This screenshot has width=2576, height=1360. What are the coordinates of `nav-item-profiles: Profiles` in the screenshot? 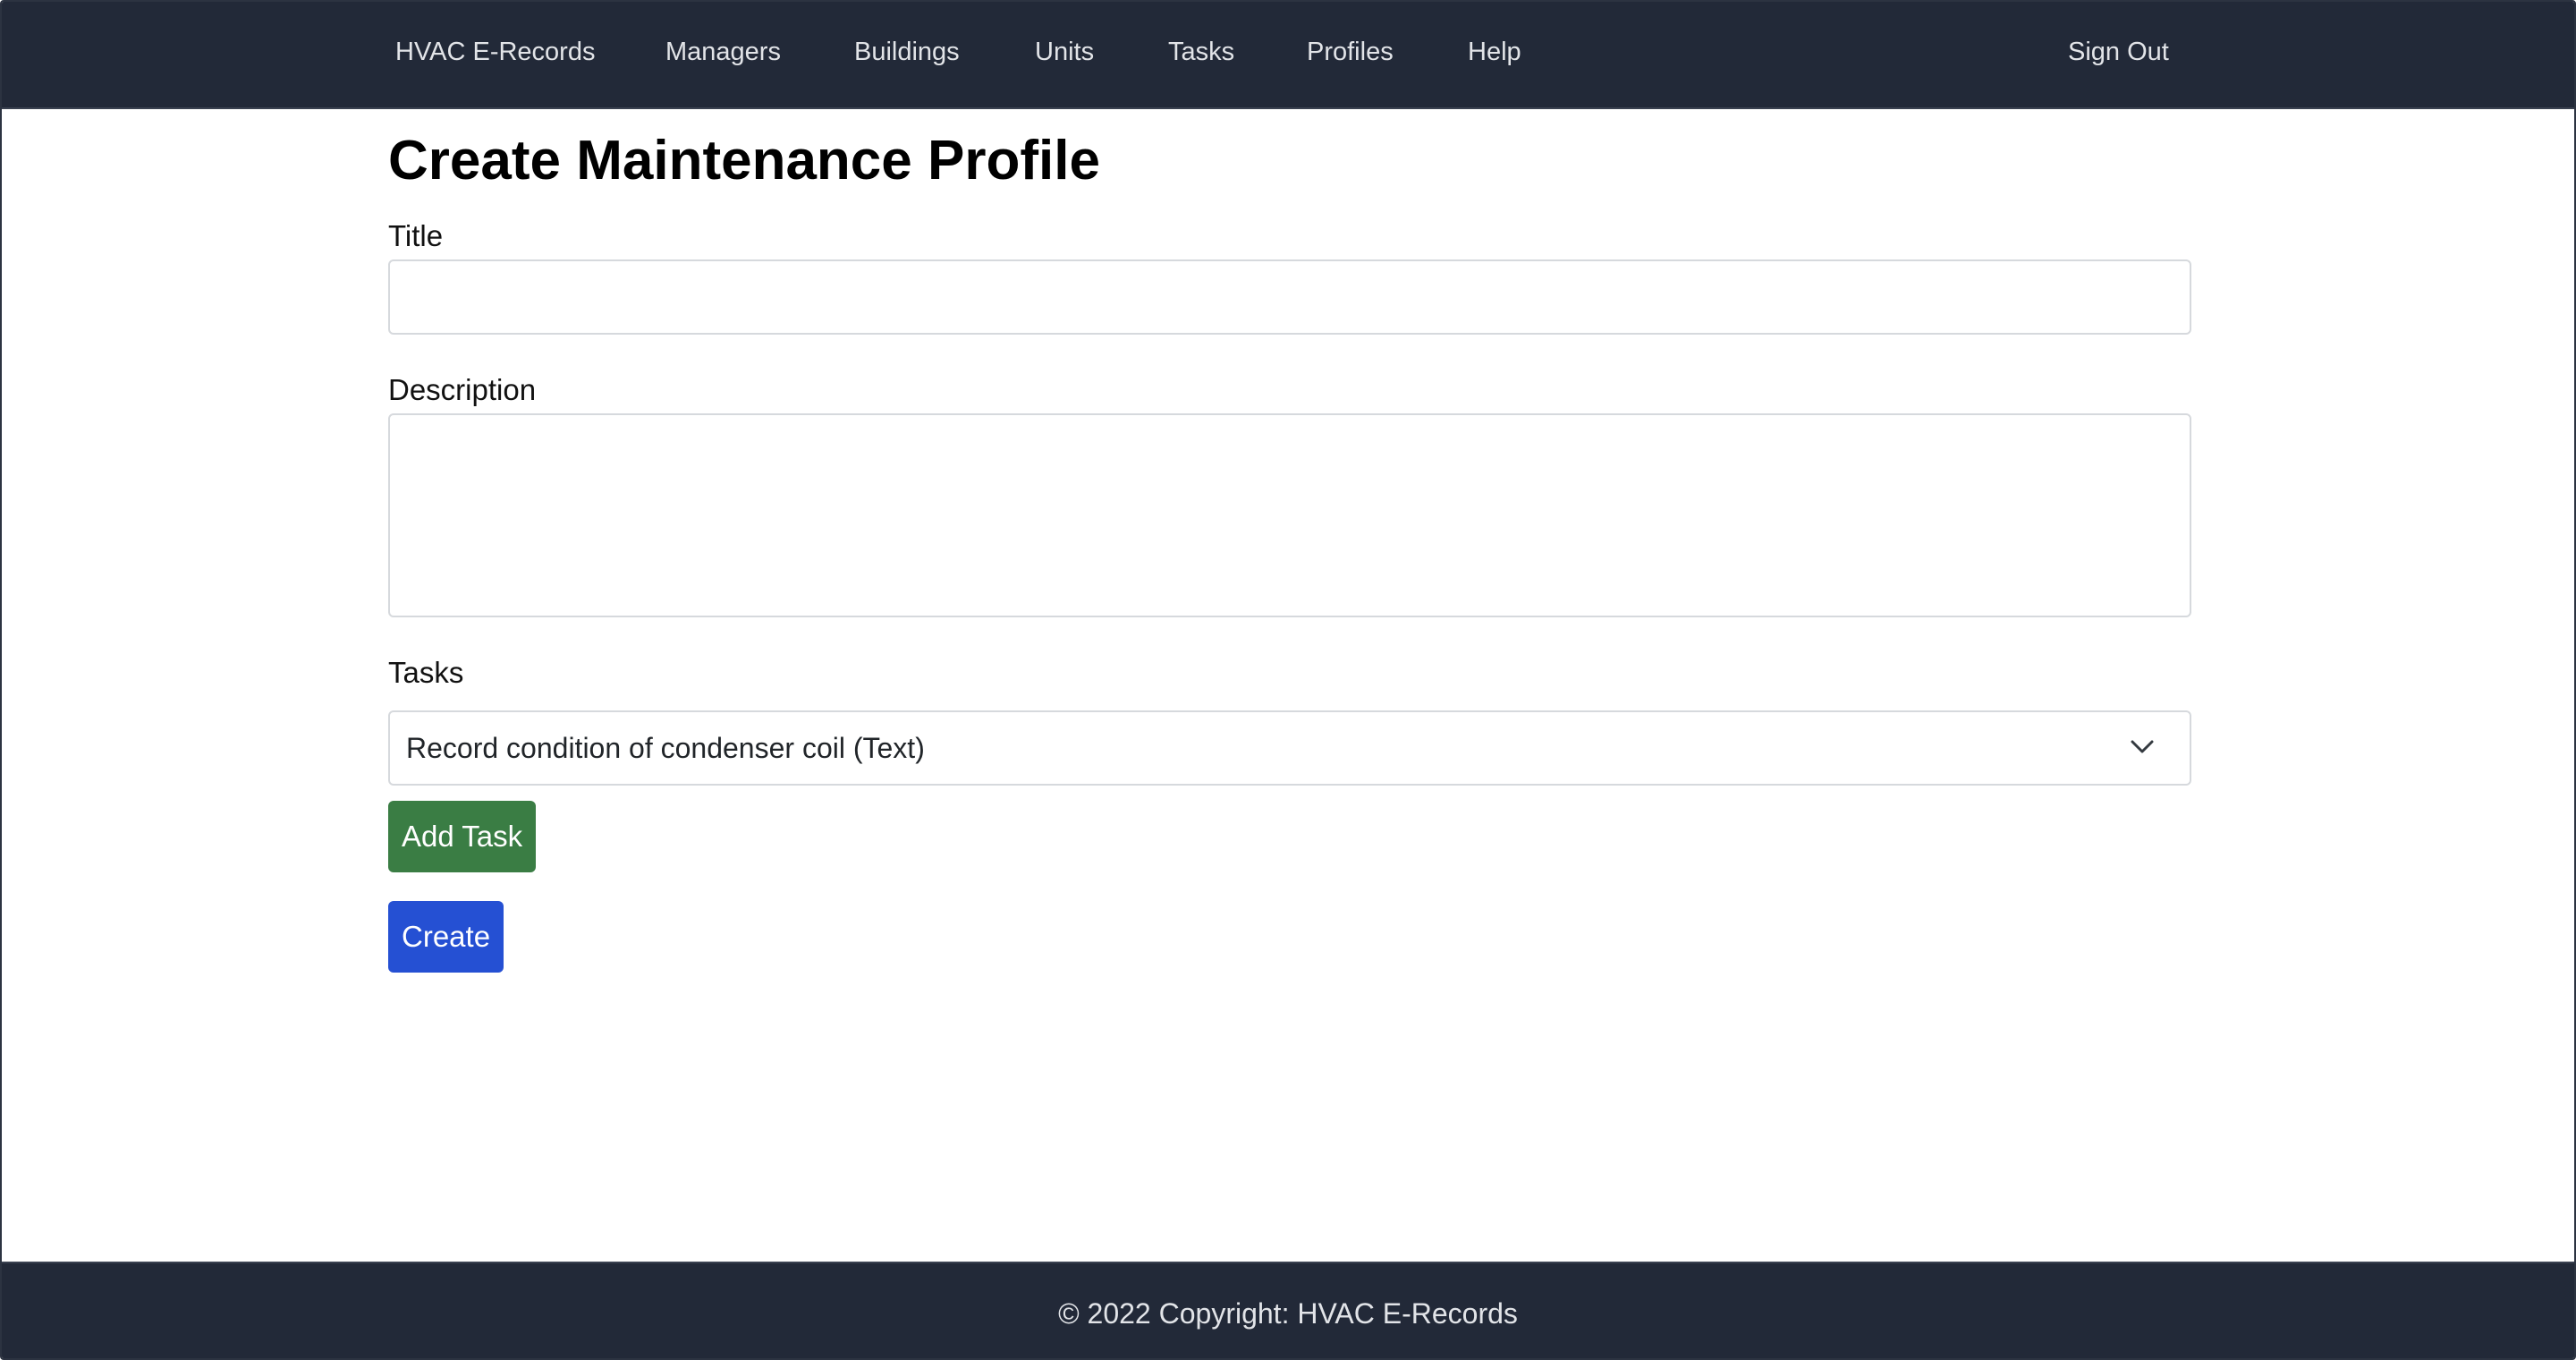 It's located at (1350, 52).